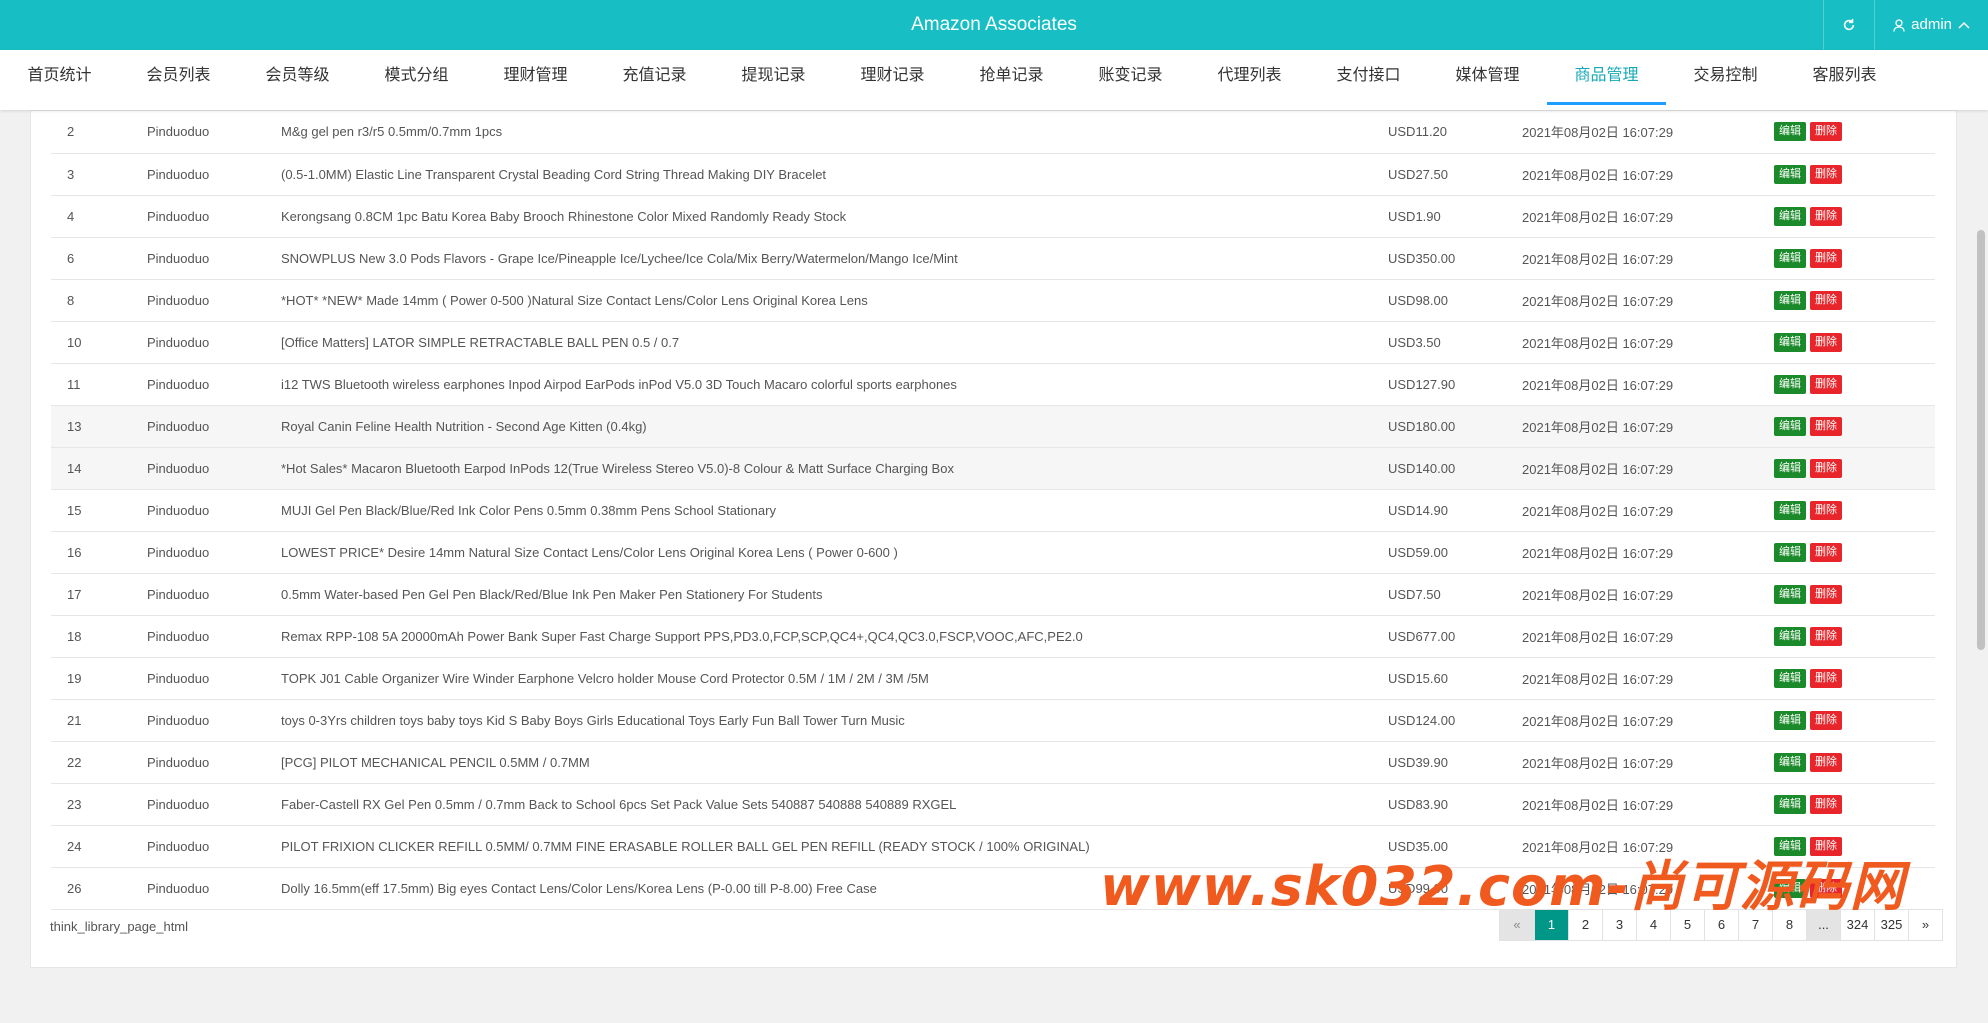  I want to click on nav-item: 抢单记录, so click(1011, 80).